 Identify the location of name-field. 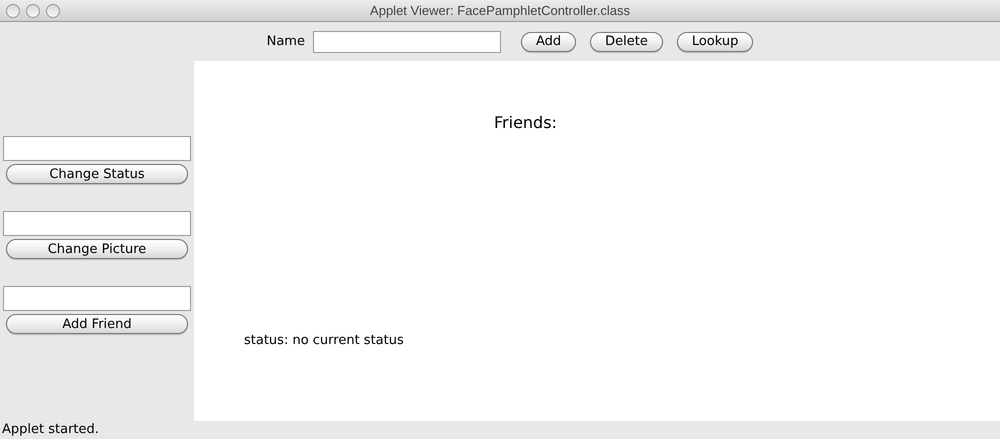
(406, 41).